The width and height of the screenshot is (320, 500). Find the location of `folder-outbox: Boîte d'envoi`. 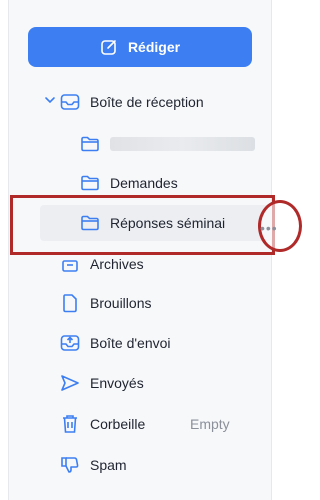

folder-outbox: Boîte d'envoi is located at coordinates (139, 343).